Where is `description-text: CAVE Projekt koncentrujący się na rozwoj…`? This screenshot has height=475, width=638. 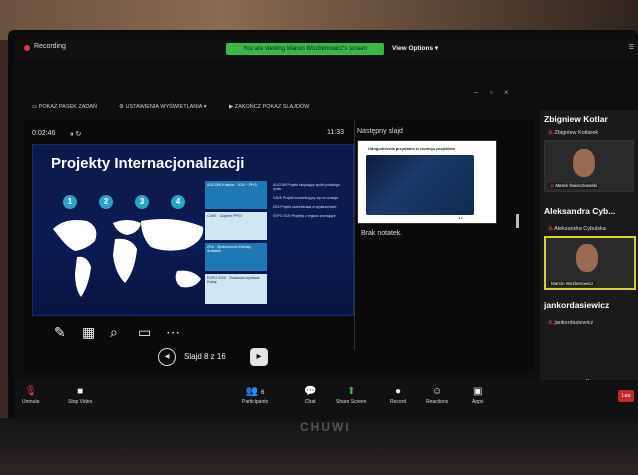 description-text: CAVE Projekt koncentrujący się na rozwoj… is located at coordinates (306, 198).